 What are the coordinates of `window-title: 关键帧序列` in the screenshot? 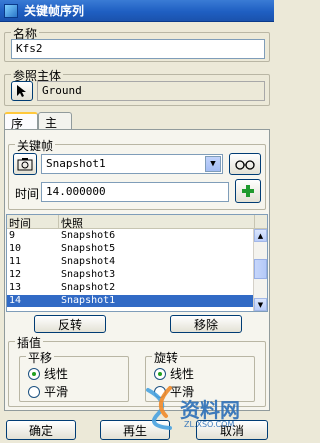 It's located at (54, 11).